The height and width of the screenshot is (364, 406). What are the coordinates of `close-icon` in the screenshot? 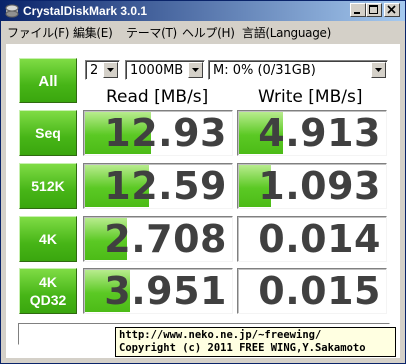 It's located at (391, 9).